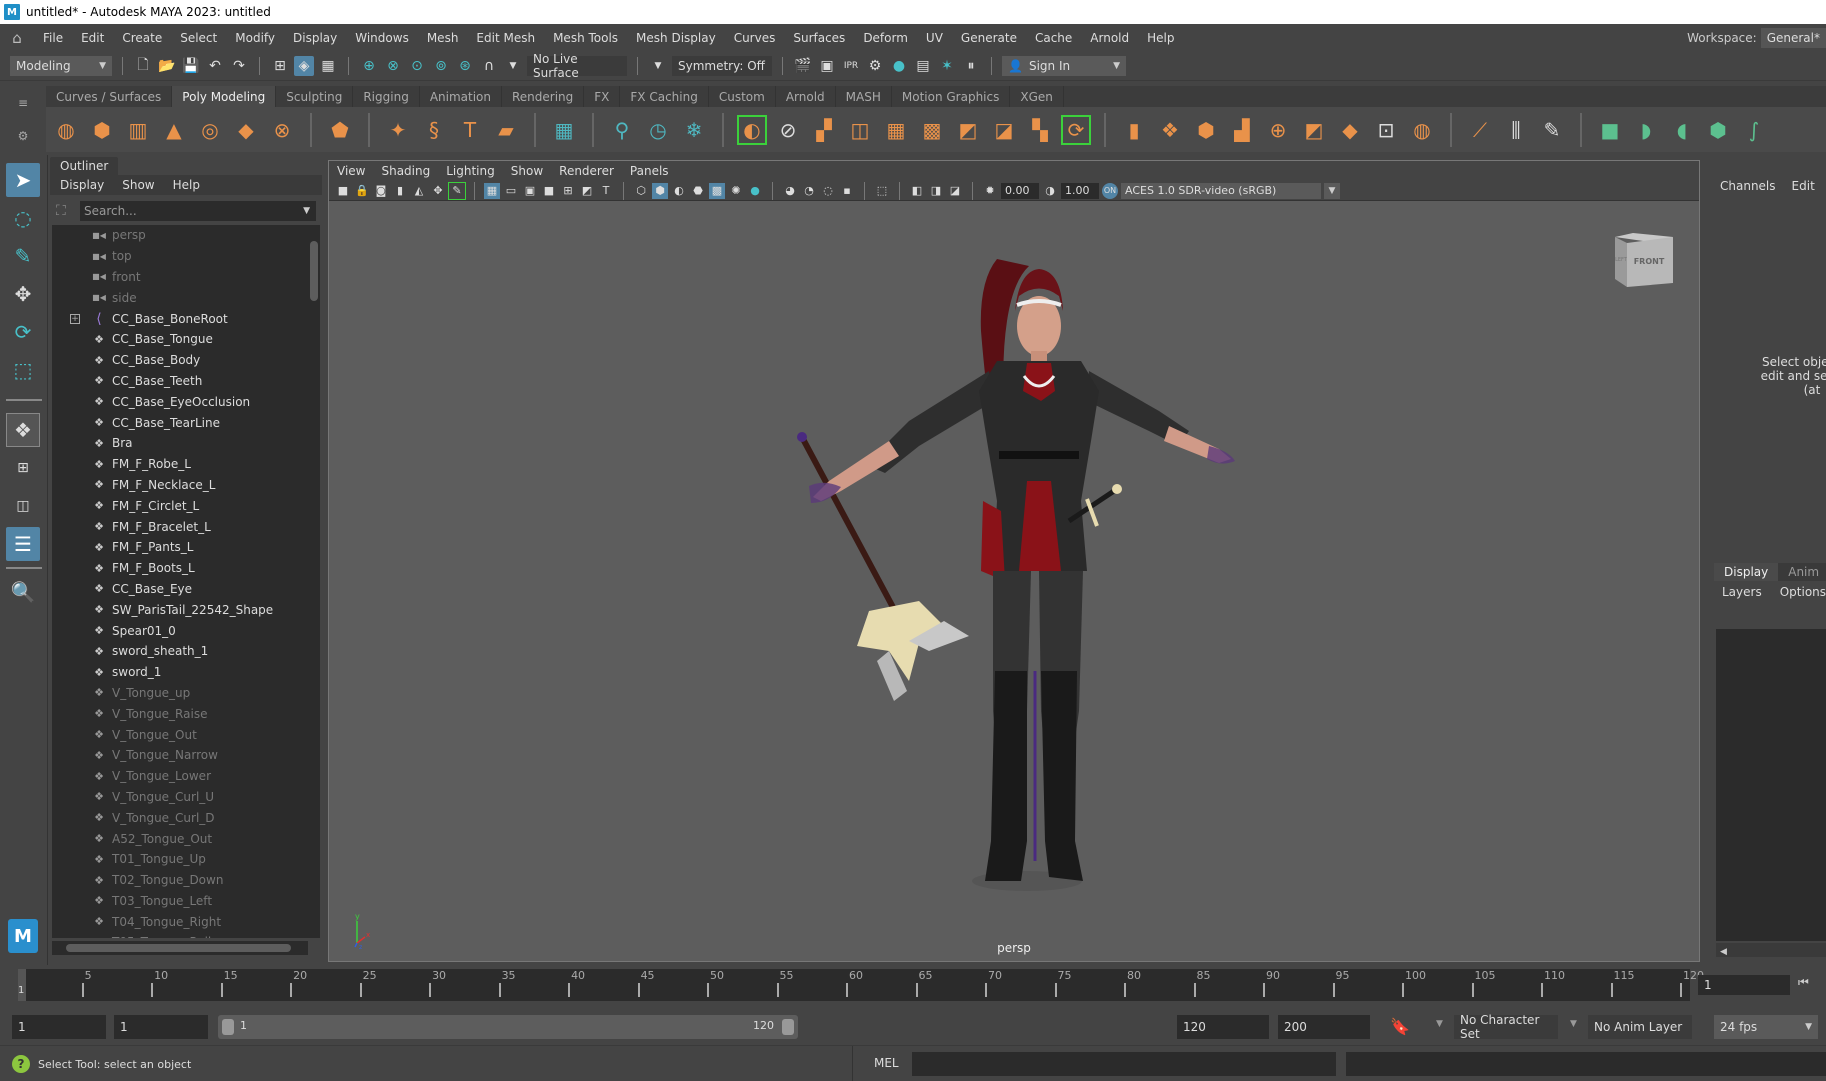 Image resolution: width=1826 pixels, height=1081 pixels. What do you see at coordinates (434, 130) in the screenshot?
I see `poly-helix-icon: §` at bounding box center [434, 130].